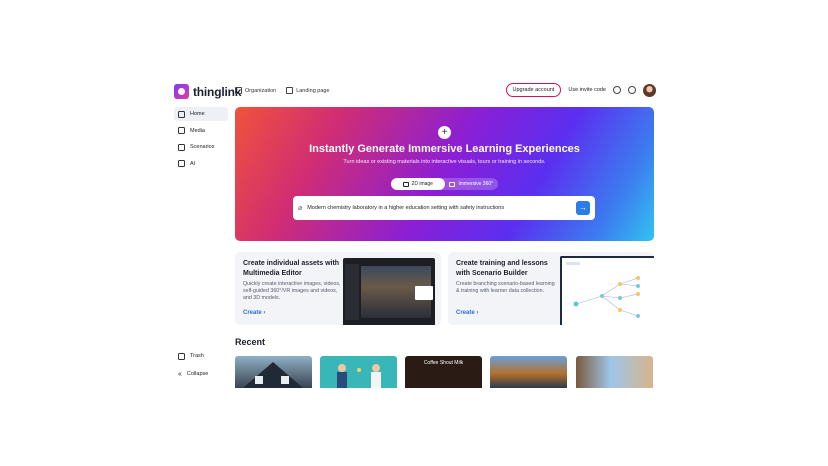  Describe the element at coordinates (250, 342) in the screenshot. I see `recent-title: Recent` at that location.